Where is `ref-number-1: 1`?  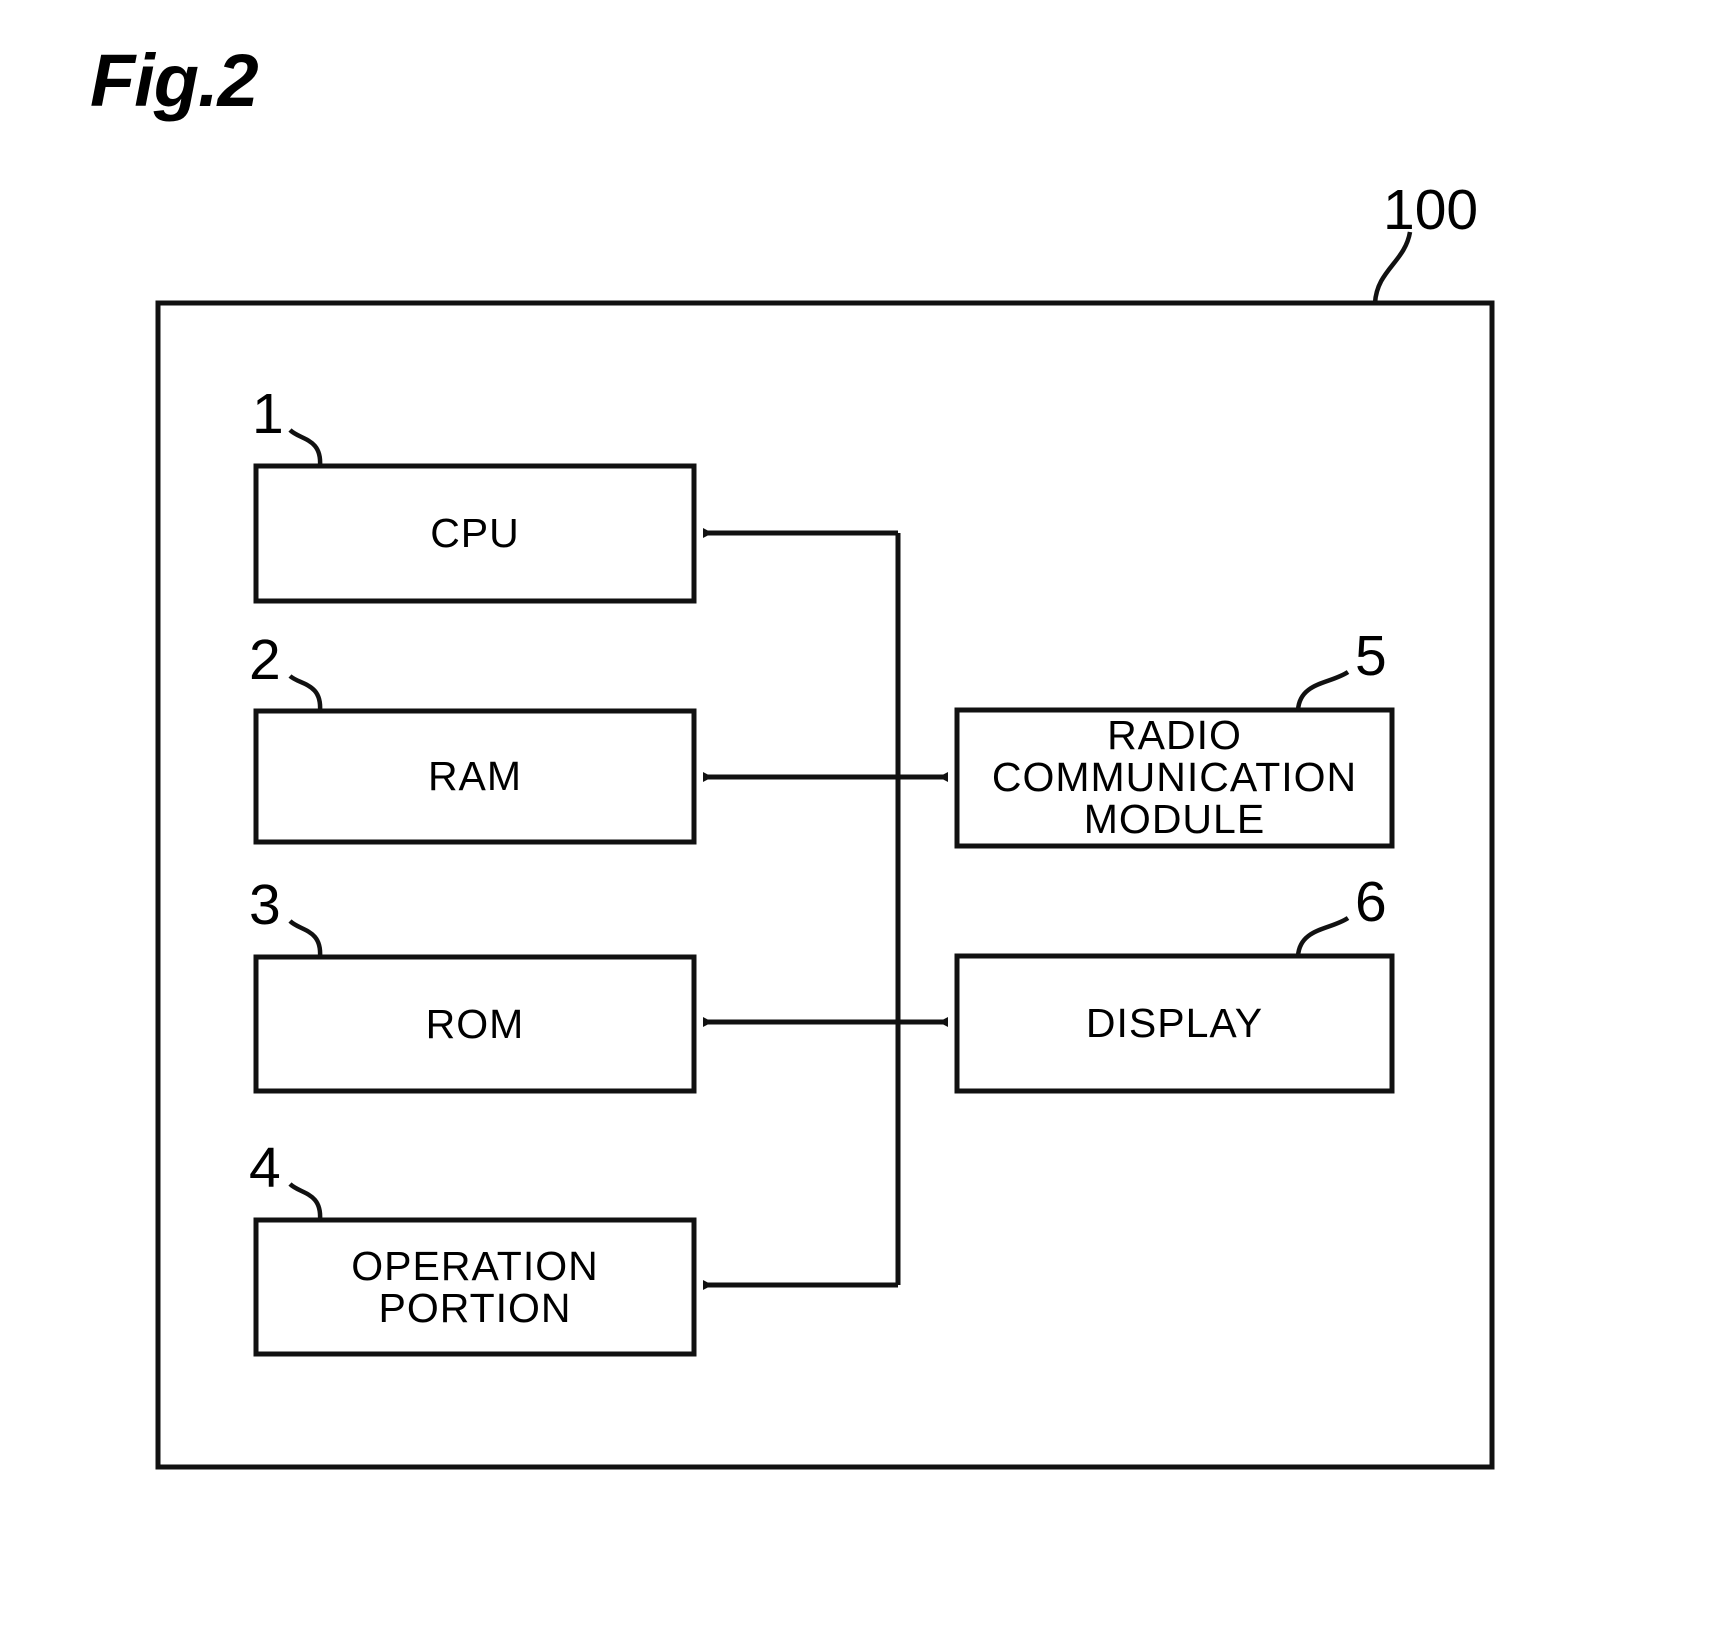 ref-number-1: 1 is located at coordinates (268, 414).